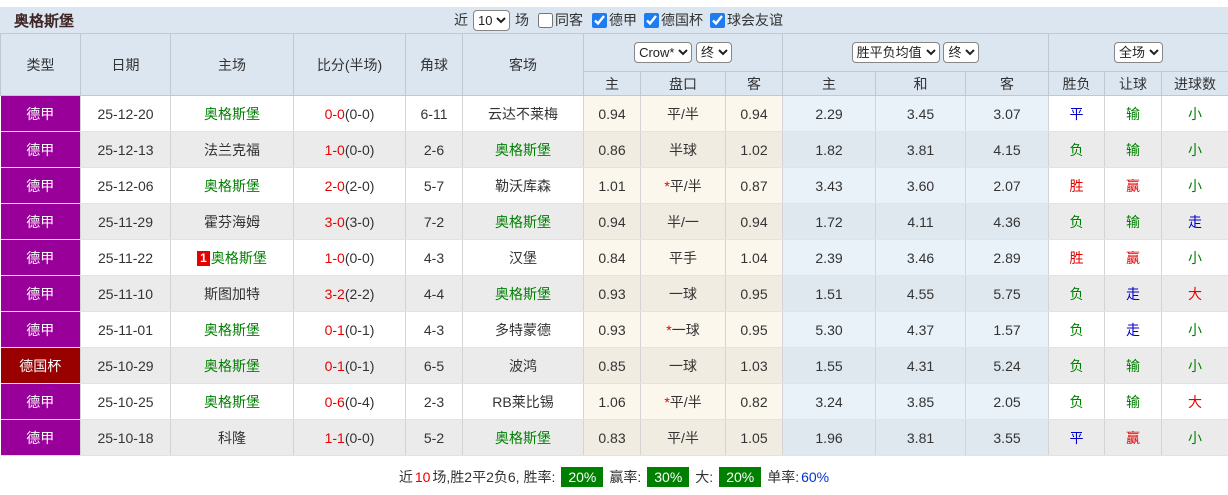 This screenshot has height=495, width=1228. Describe the element at coordinates (522, 402) in the screenshot. I see `away-team: RB莱比锡` at that location.